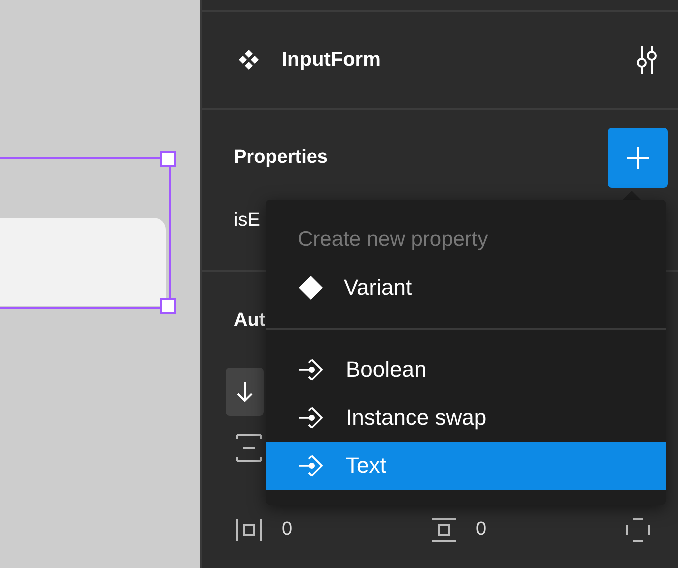 The width and height of the screenshot is (678, 568). Describe the element at coordinates (357, 530) in the screenshot. I see `horizontal-padding-value: 0` at that location.